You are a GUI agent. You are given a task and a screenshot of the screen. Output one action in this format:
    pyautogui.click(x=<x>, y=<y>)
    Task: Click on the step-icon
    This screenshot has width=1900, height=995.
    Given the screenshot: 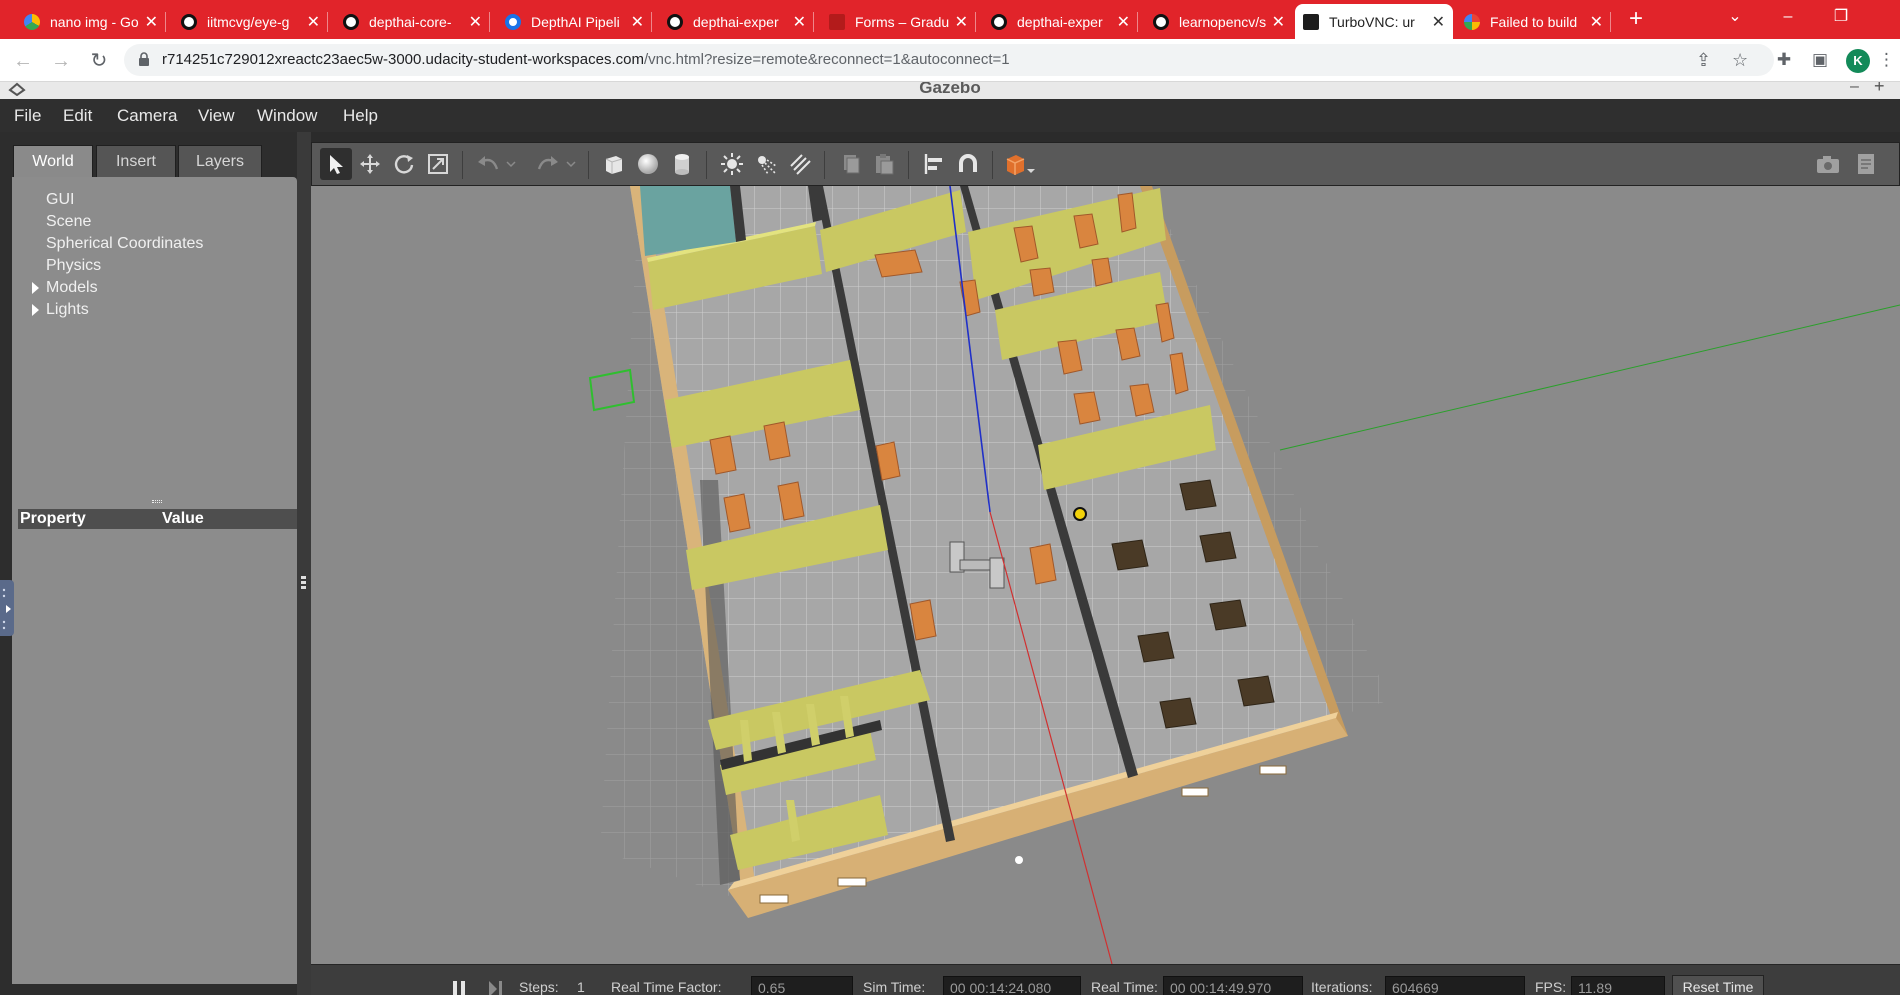 What is the action you would take?
    pyautogui.click(x=497, y=988)
    